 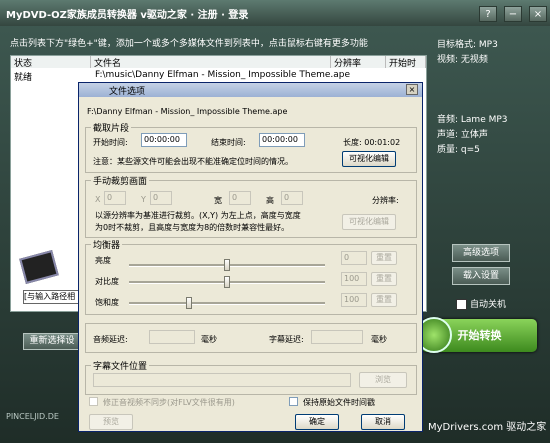 What do you see at coordinates (358, 62) in the screenshot?
I see `list-header-resolution: 分辨率` at bounding box center [358, 62].